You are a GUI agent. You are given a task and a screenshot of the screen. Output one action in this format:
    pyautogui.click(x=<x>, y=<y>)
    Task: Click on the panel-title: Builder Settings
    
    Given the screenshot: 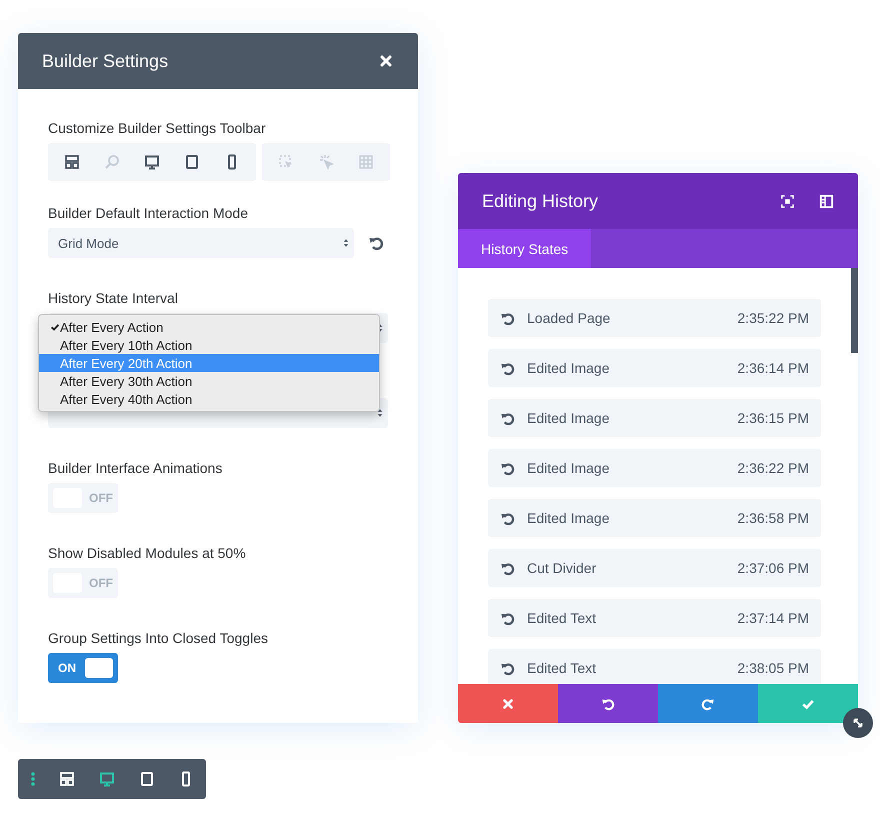 What is the action you would take?
    pyautogui.click(x=105, y=61)
    